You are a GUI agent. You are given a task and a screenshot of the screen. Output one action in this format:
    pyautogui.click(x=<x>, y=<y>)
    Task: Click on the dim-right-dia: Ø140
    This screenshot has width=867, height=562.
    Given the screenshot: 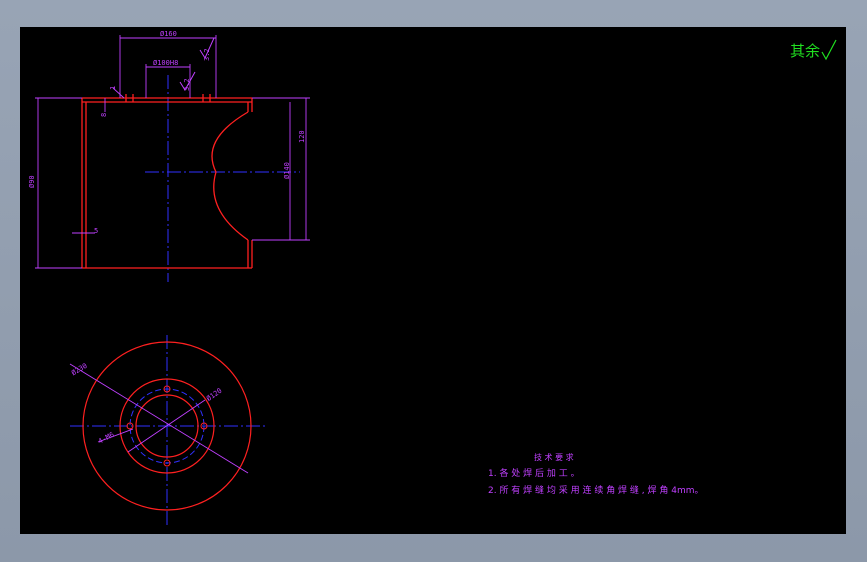 What is the action you would take?
    pyautogui.click(x=287, y=170)
    